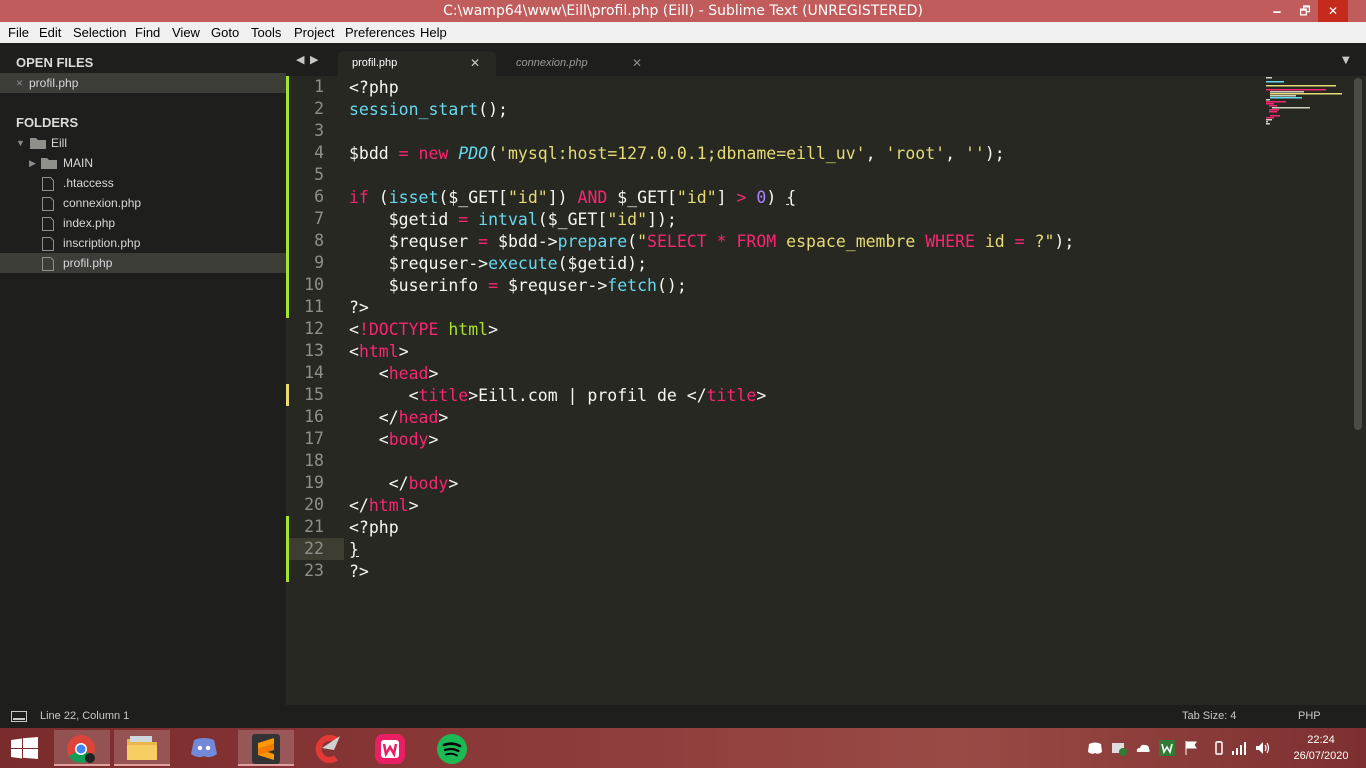 The width and height of the screenshot is (1366, 768). What do you see at coordinates (143, 263) in the screenshot?
I see `file-item-profil: profil.php` at bounding box center [143, 263].